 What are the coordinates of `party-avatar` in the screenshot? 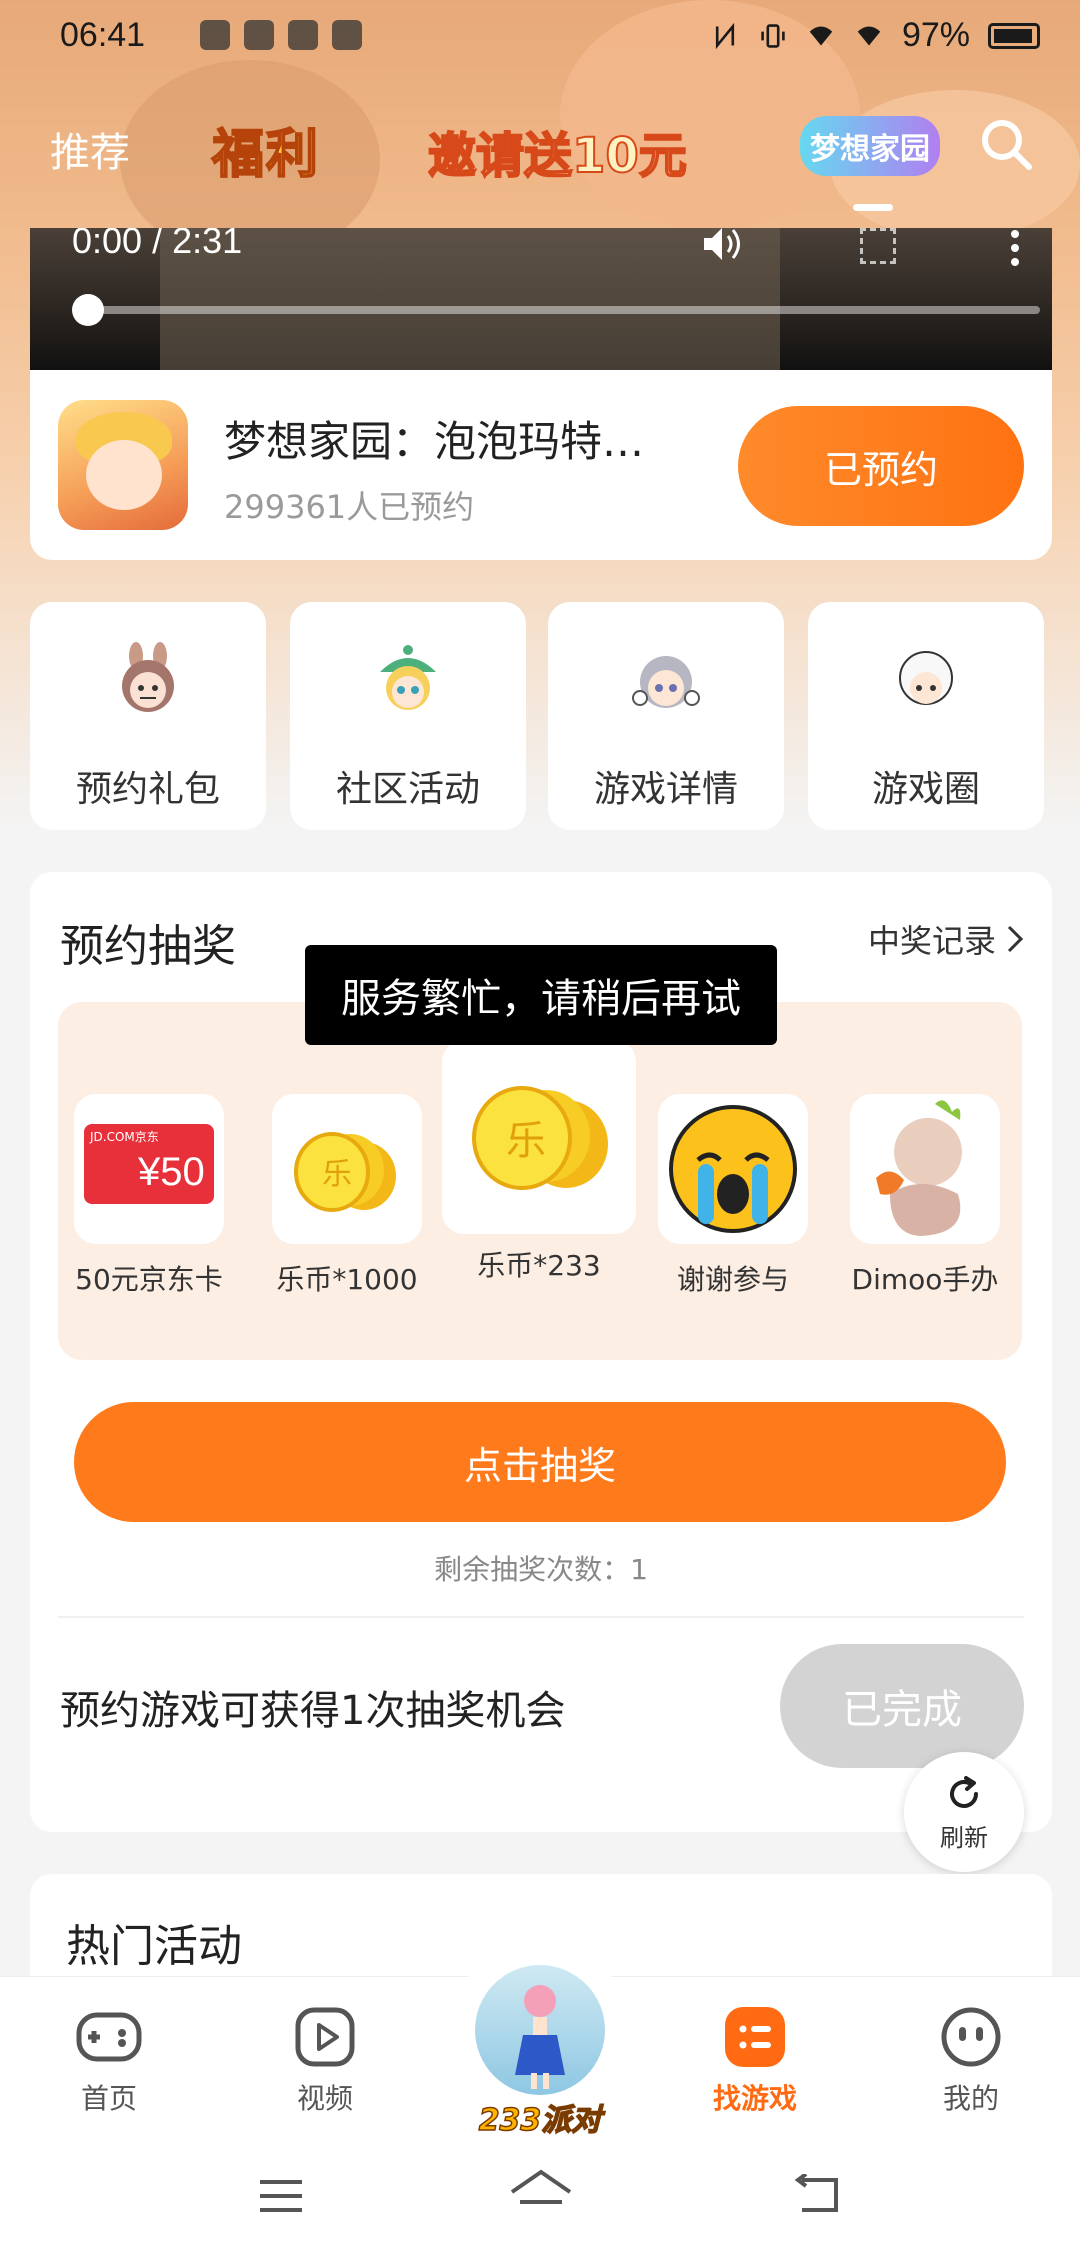 It's located at (540, 2030).